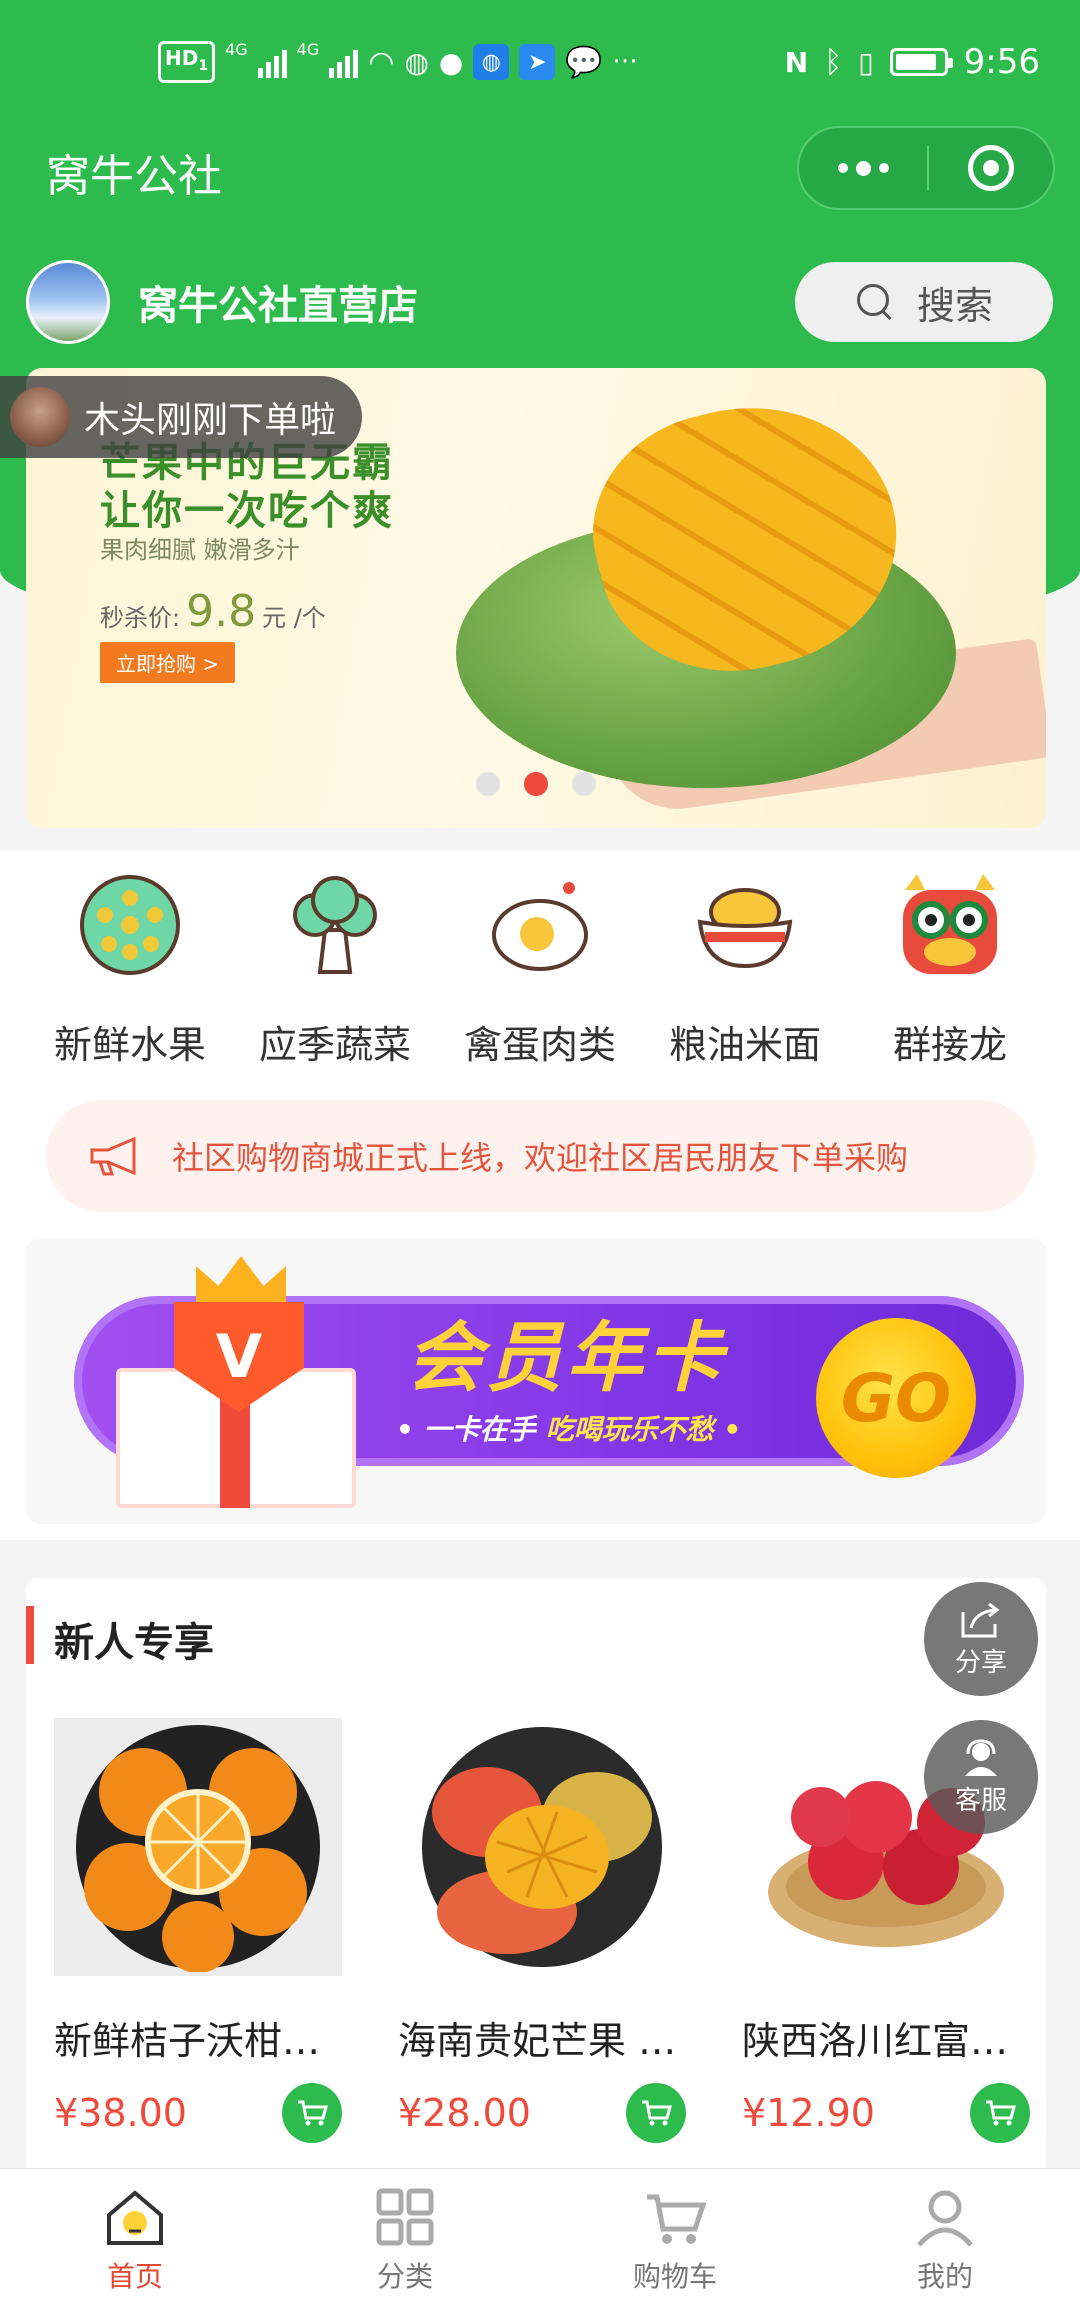 This screenshot has width=1080, height=2310. What do you see at coordinates (200, 550) in the screenshot?
I see `banner-subtitle: 果肉细腻 嫩滑多汁` at bounding box center [200, 550].